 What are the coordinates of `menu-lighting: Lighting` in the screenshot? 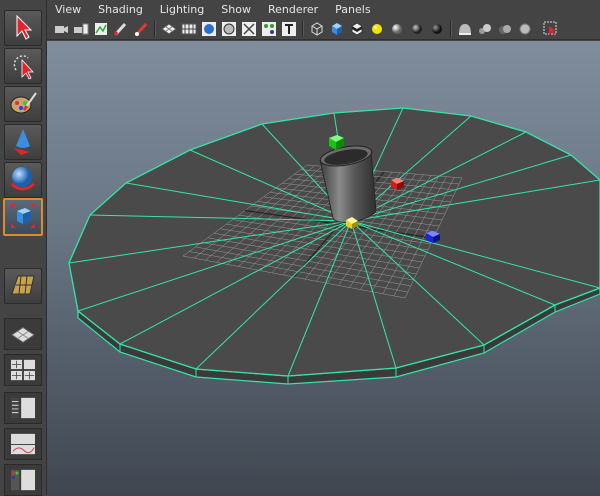 It's located at (182, 9).